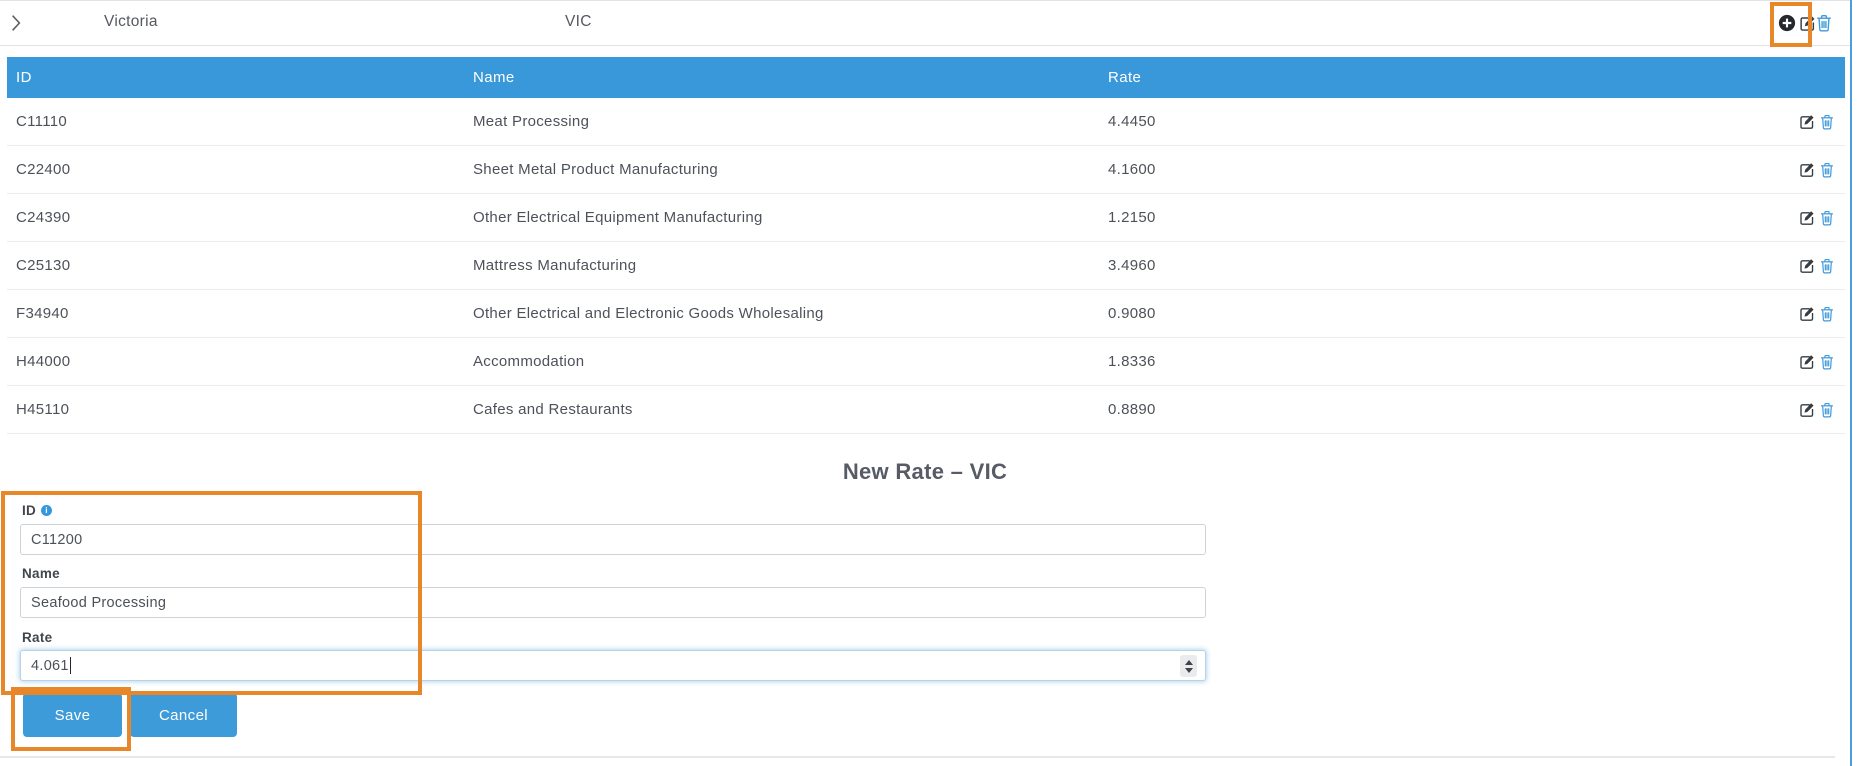 The width and height of the screenshot is (1862, 766). What do you see at coordinates (37, 510) in the screenshot?
I see `id-label: ID i` at bounding box center [37, 510].